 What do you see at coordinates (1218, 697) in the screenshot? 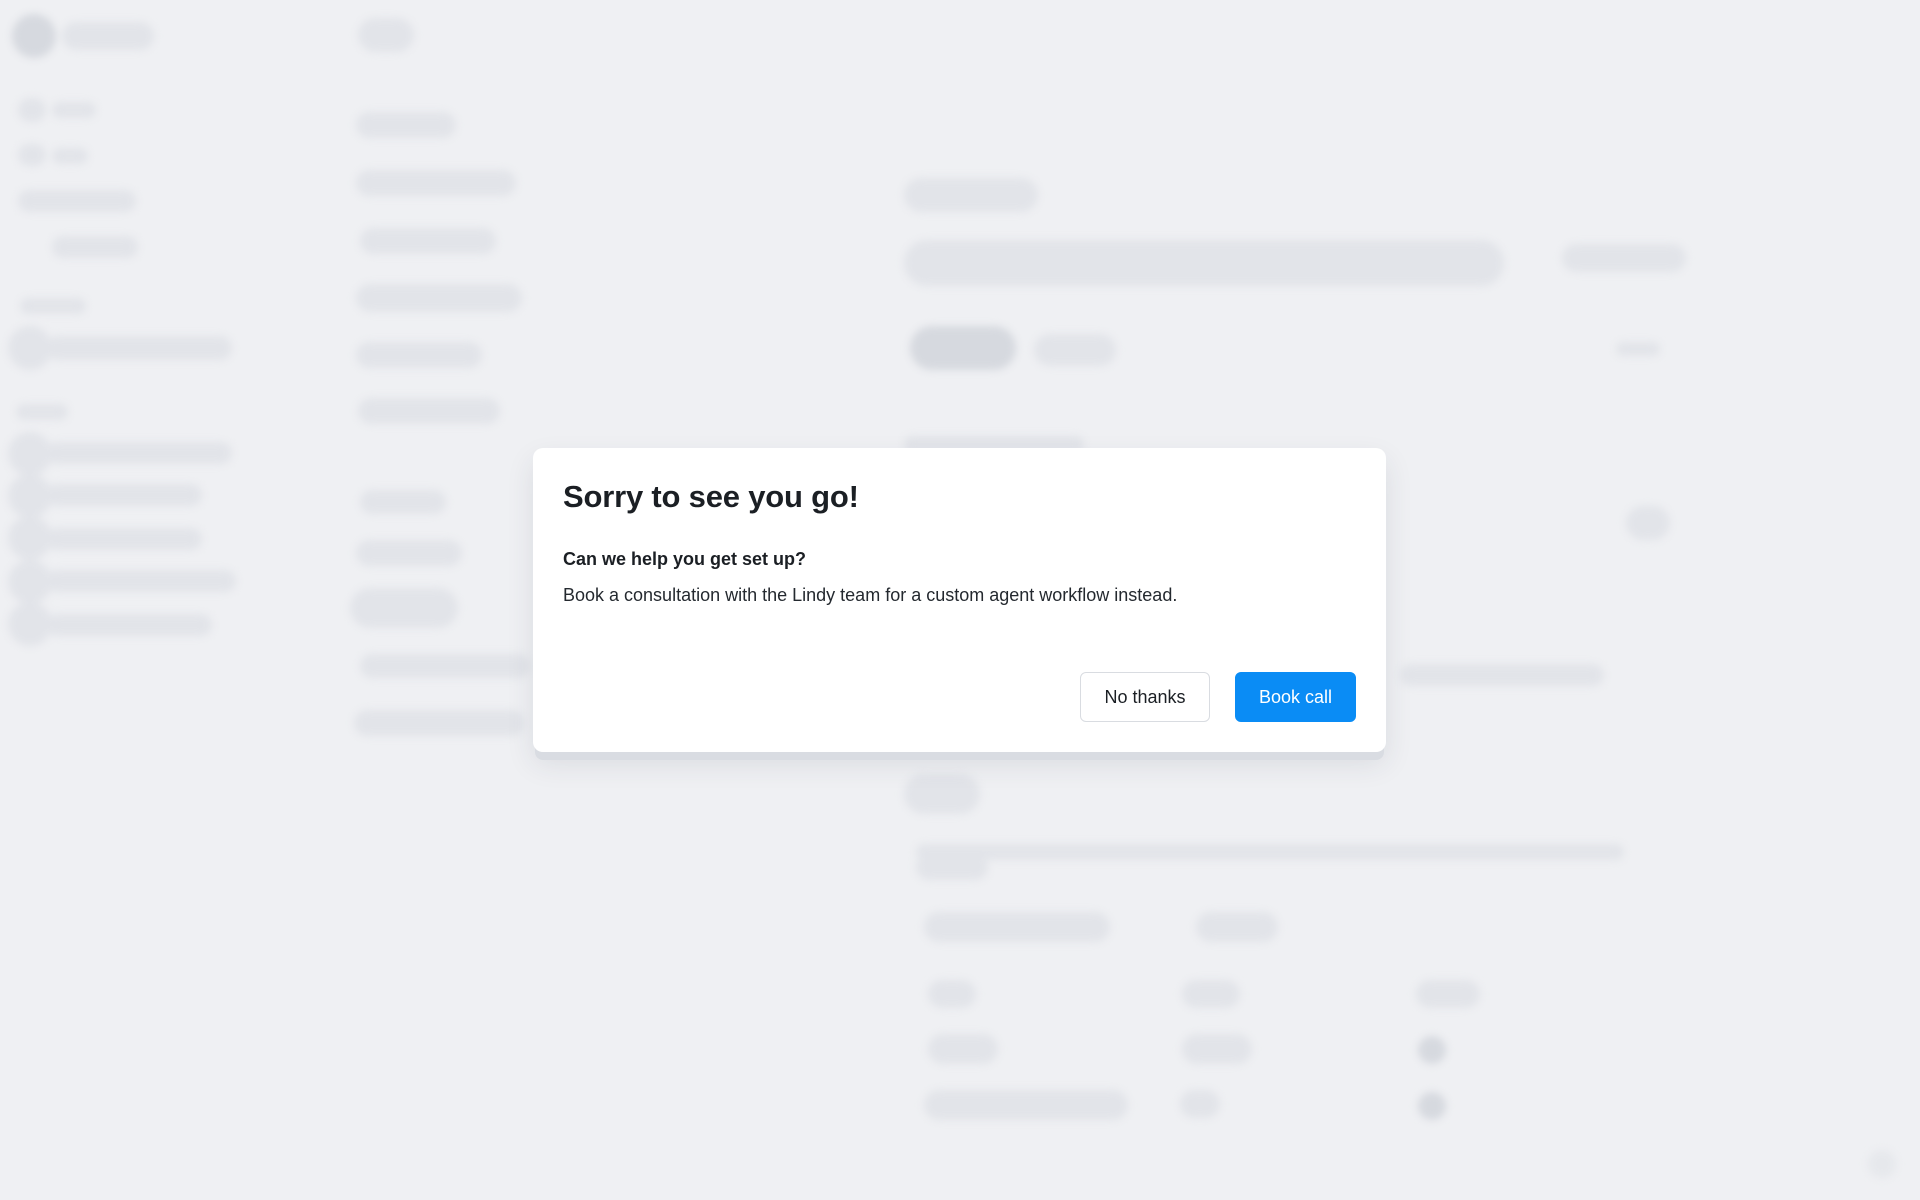
I see `dialog-actions: No thanks Book call` at bounding box center [1218, 697].